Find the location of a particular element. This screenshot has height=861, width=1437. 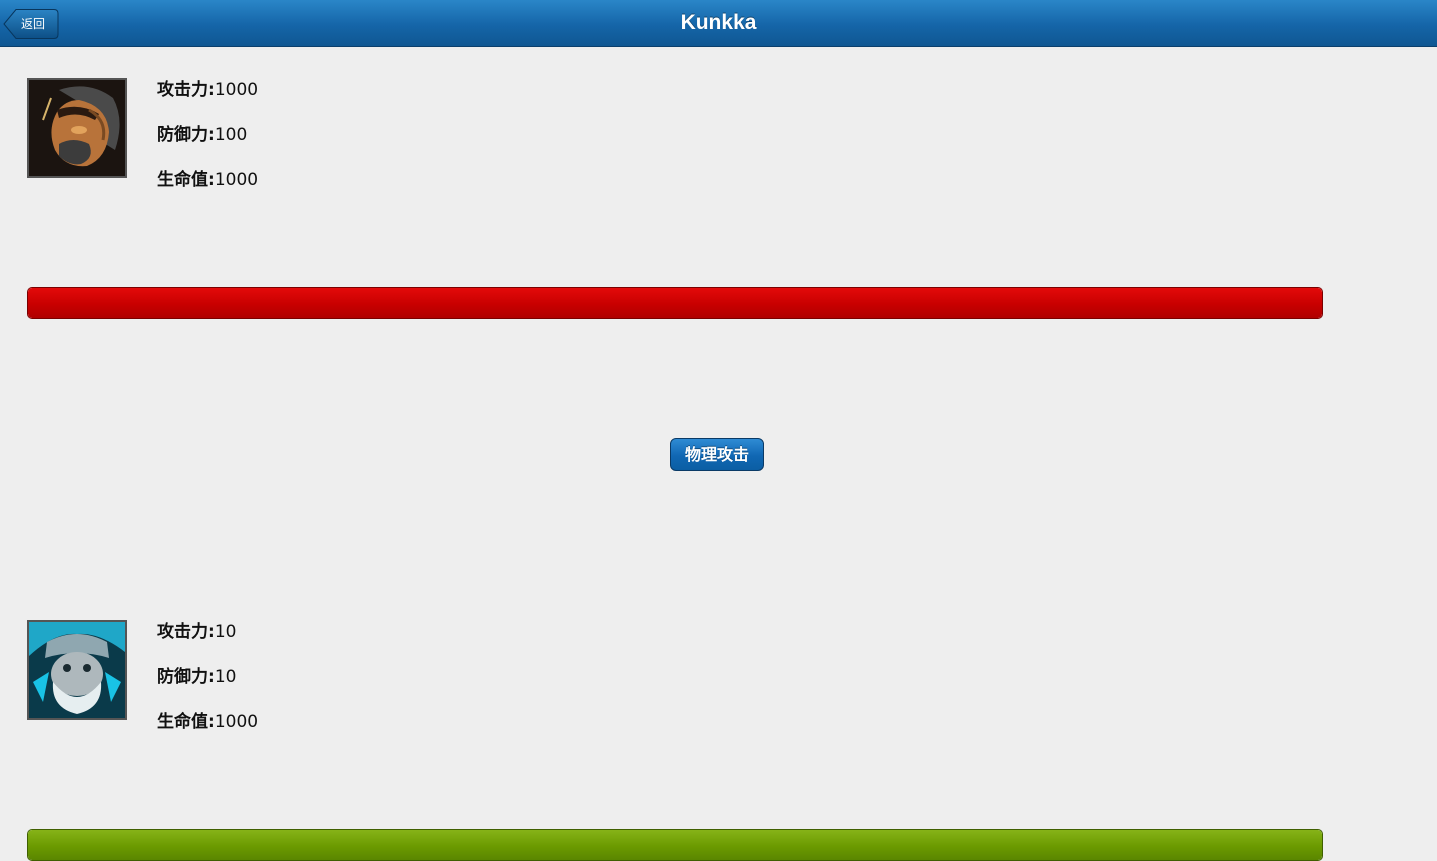

player-attack-value: 1000 is located at coordinates (236, 90).